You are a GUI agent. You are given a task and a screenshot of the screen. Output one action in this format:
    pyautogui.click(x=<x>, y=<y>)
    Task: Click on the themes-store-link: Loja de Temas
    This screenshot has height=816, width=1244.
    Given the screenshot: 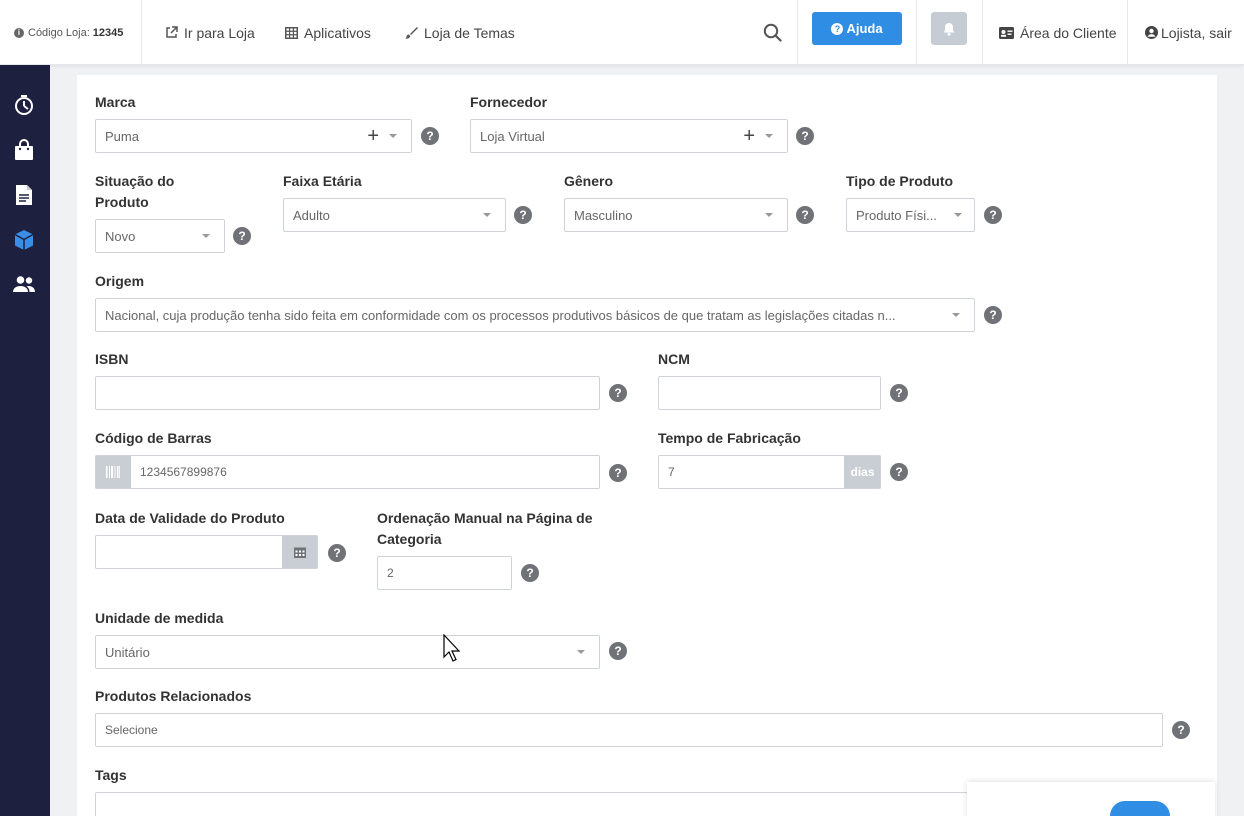 What is the action you would take?
    pyautogui.click(x=460, y=32)
    